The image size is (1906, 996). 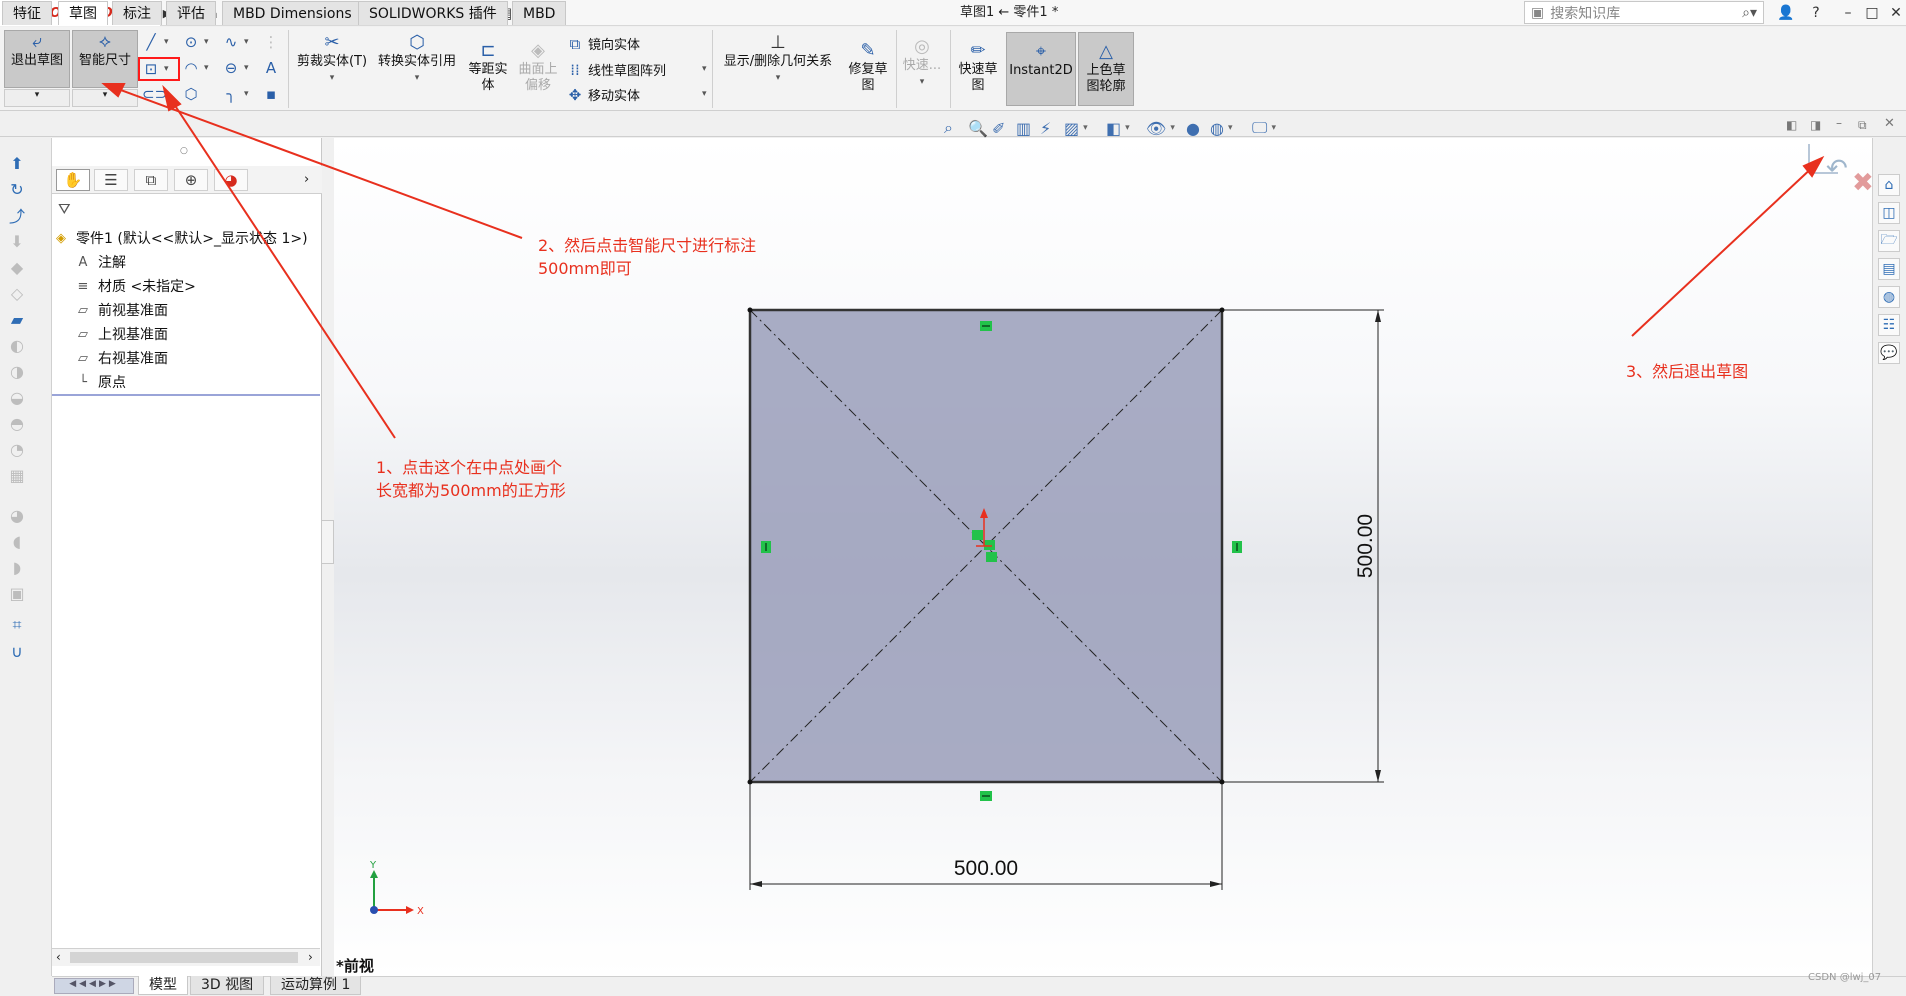 What do you see at coordinates (616, 70) in the screenshot?
I see `linear-pattern-button: ⁞⁞ 线性草图阵列` at bounding box center [616, 70].